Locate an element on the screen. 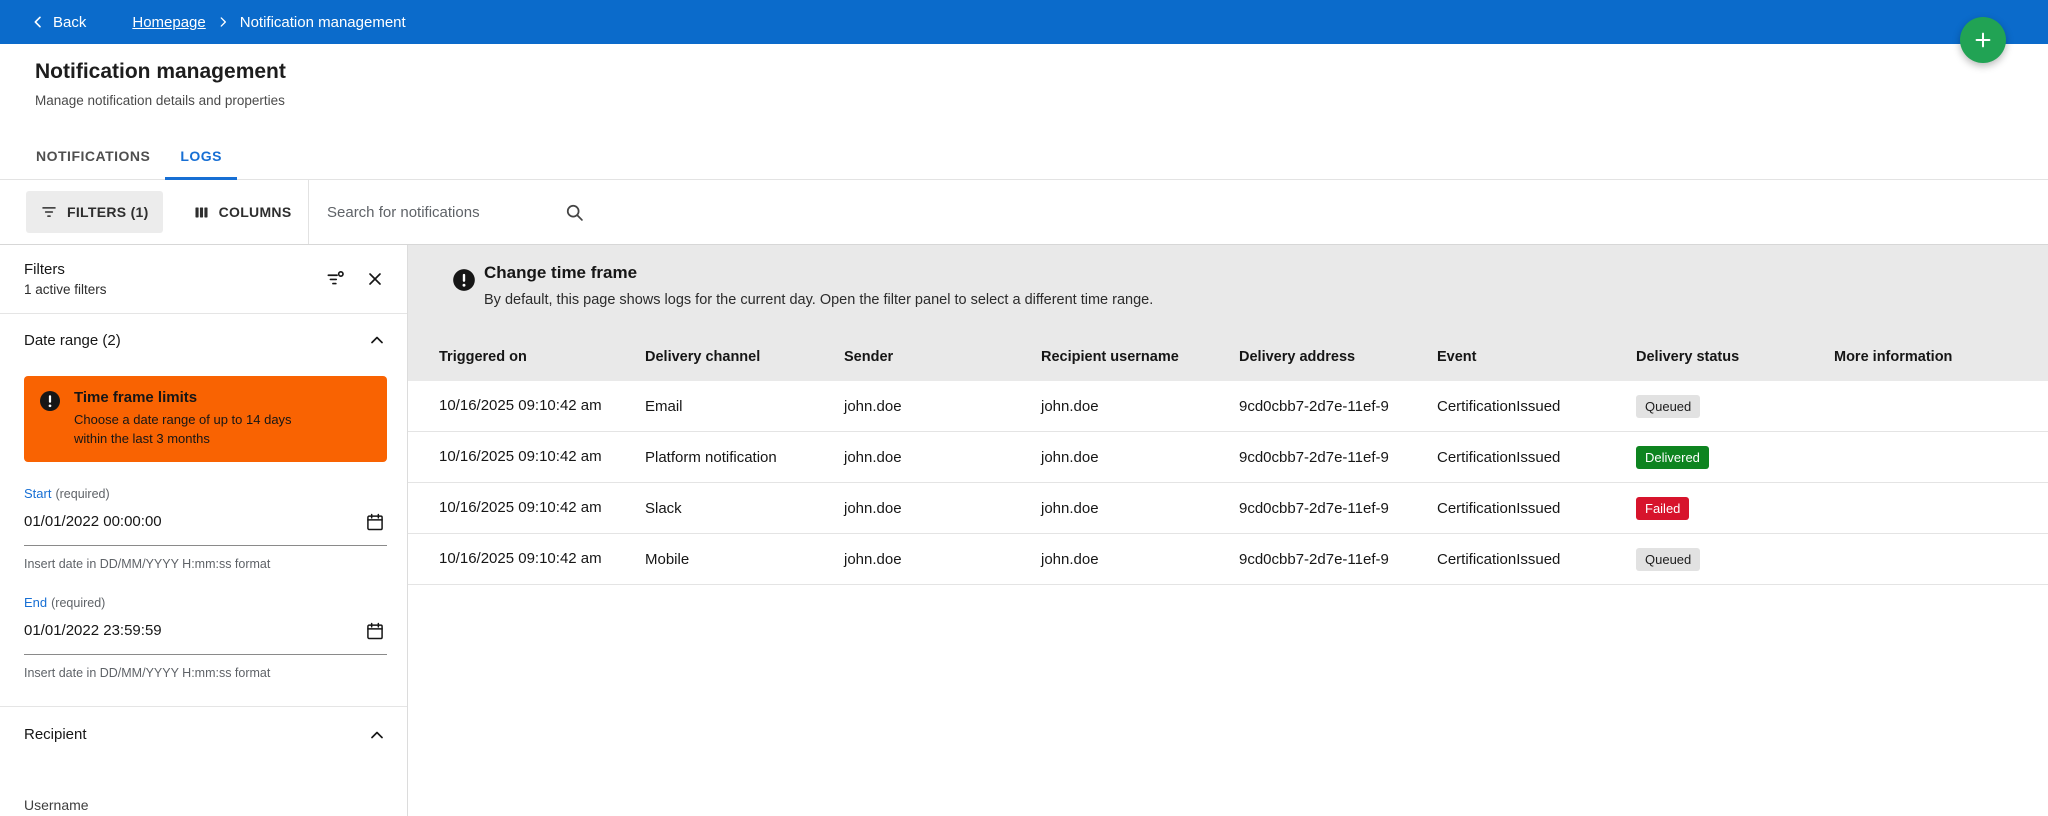 Image resolution: width=2048 pixels, height=816 pixels. tab-bar: NOTIFICATIONS LOGS is located at coordinates (1024, 156).